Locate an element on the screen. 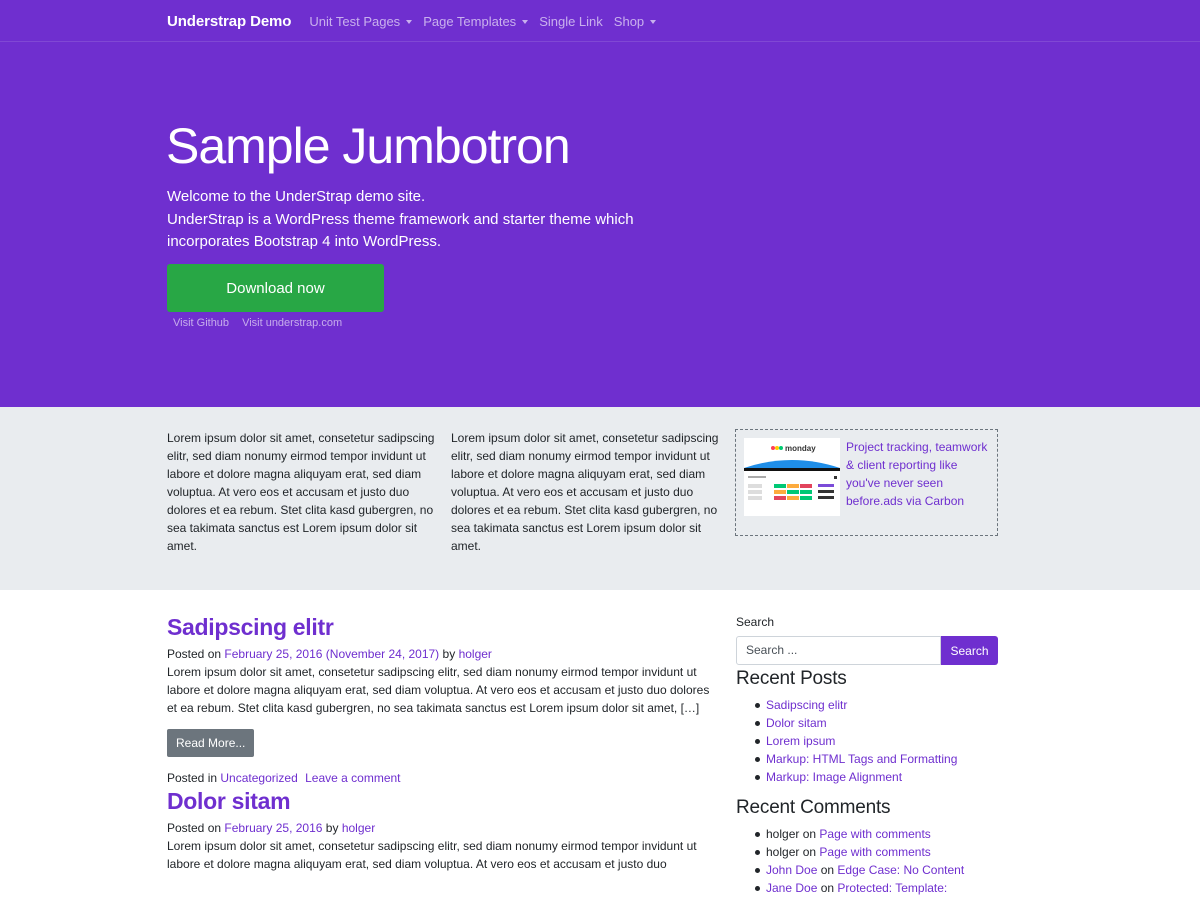 The height and width of the screenshot is (900, 1200). comment-author-link: John Doe is located at coordinates (791, 870).